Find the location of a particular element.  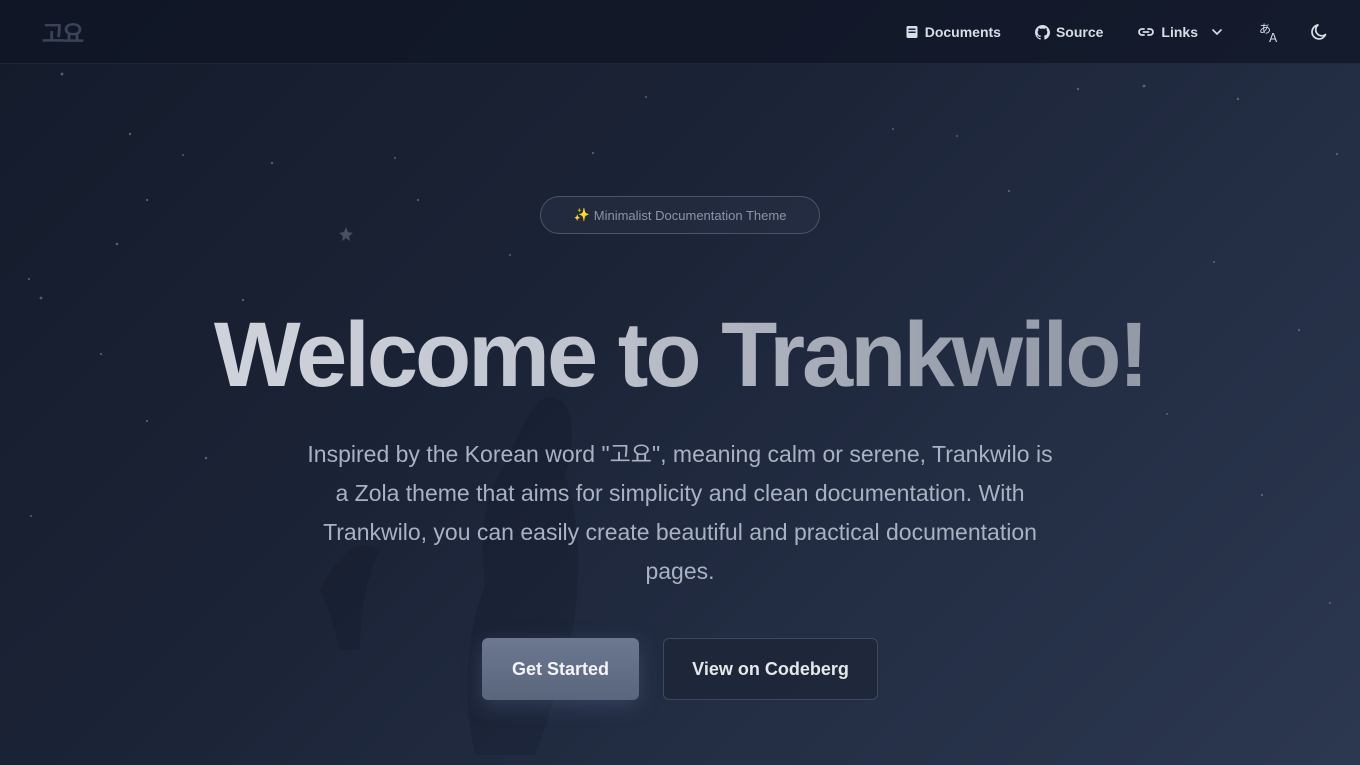

chevron-down-icon is located at coordinates (1217, 32).